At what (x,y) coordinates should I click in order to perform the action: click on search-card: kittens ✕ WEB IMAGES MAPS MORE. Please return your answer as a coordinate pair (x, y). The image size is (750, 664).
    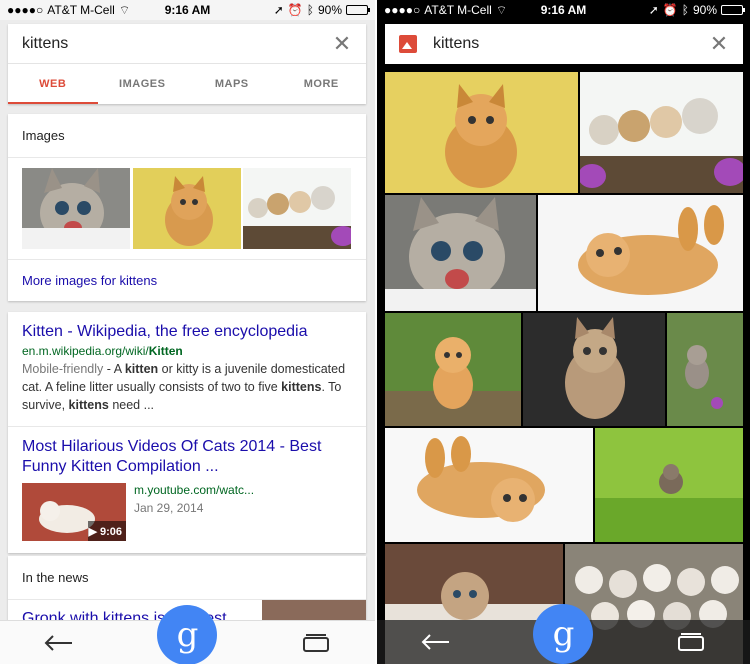
    Looking at the image, I should click on (187, 64).